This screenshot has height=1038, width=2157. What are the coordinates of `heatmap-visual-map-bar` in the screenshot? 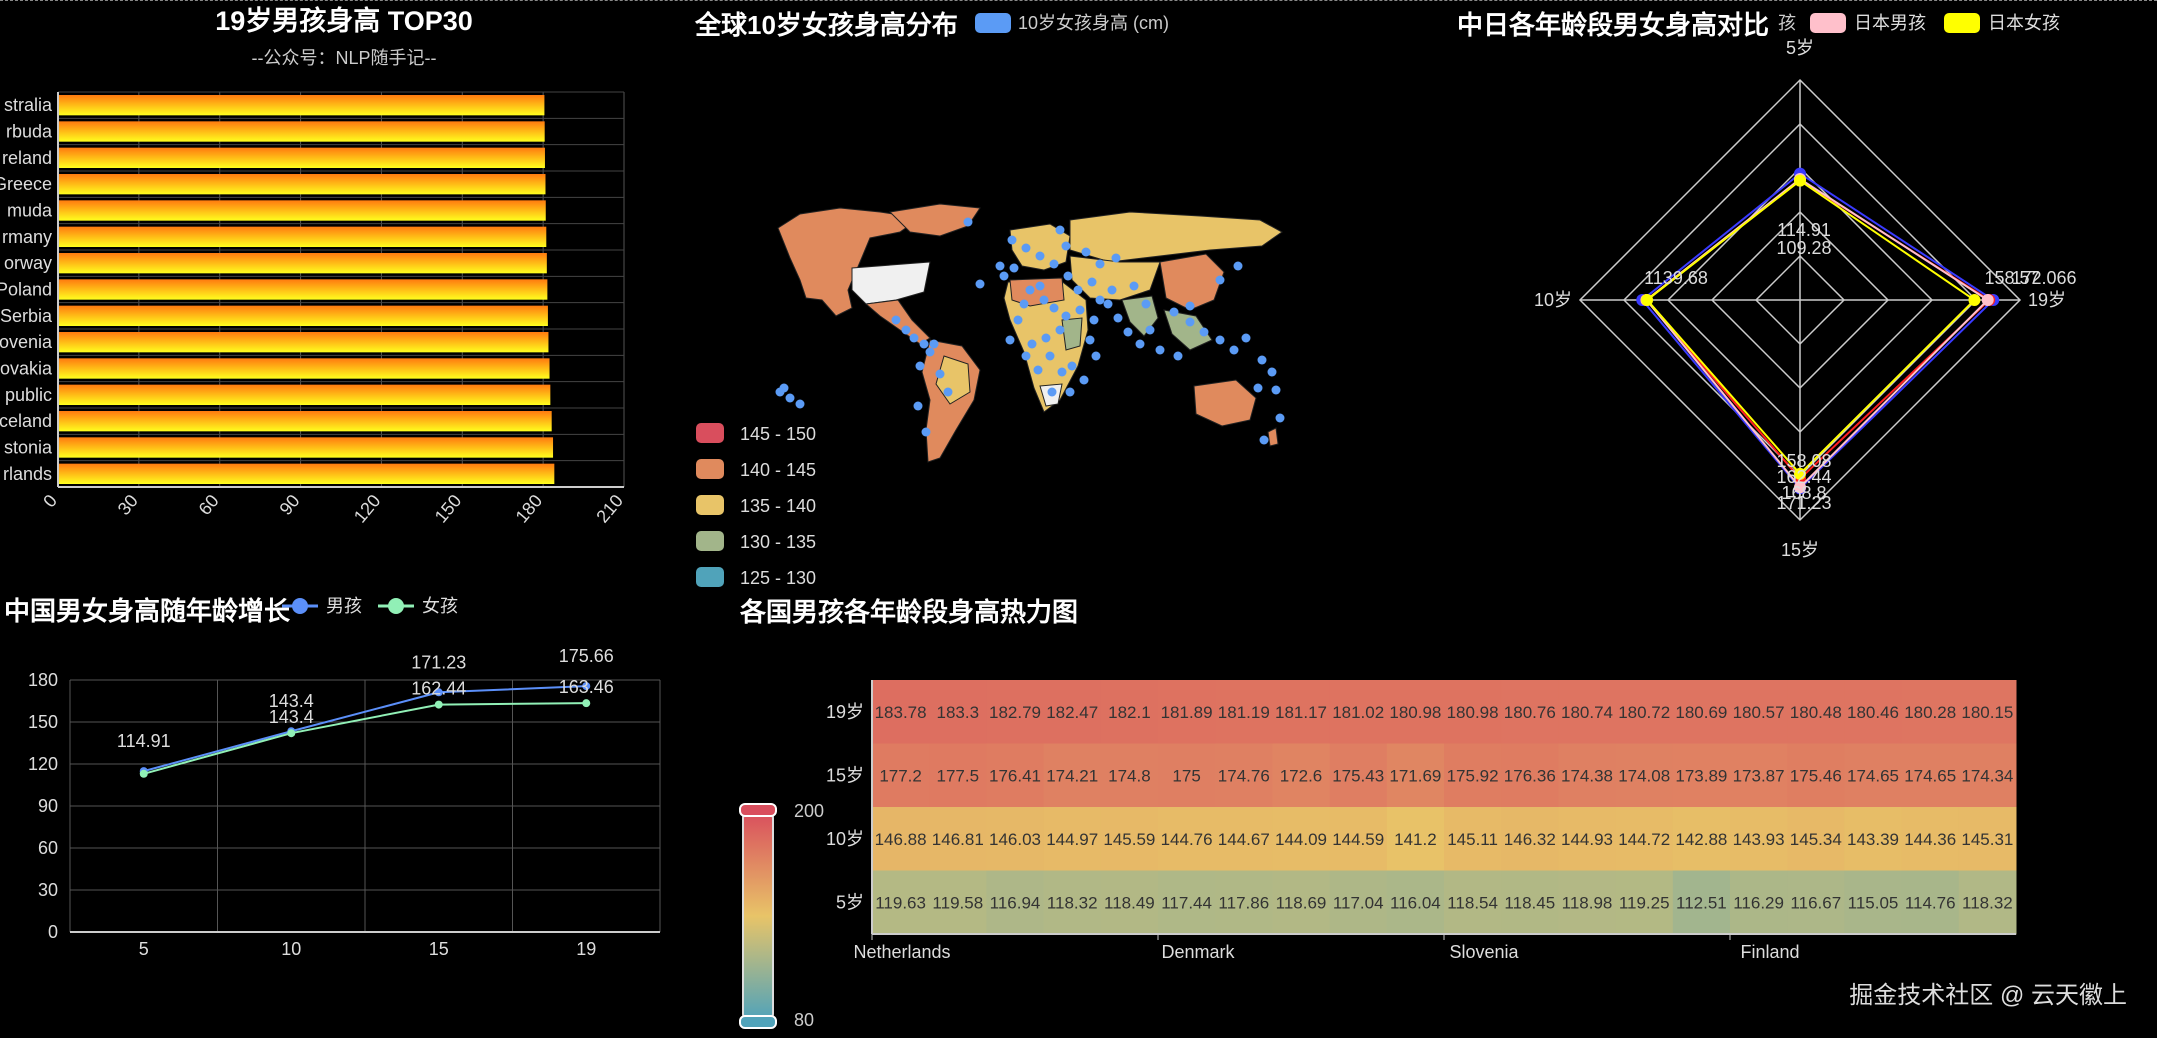 It's located at (758, 916).